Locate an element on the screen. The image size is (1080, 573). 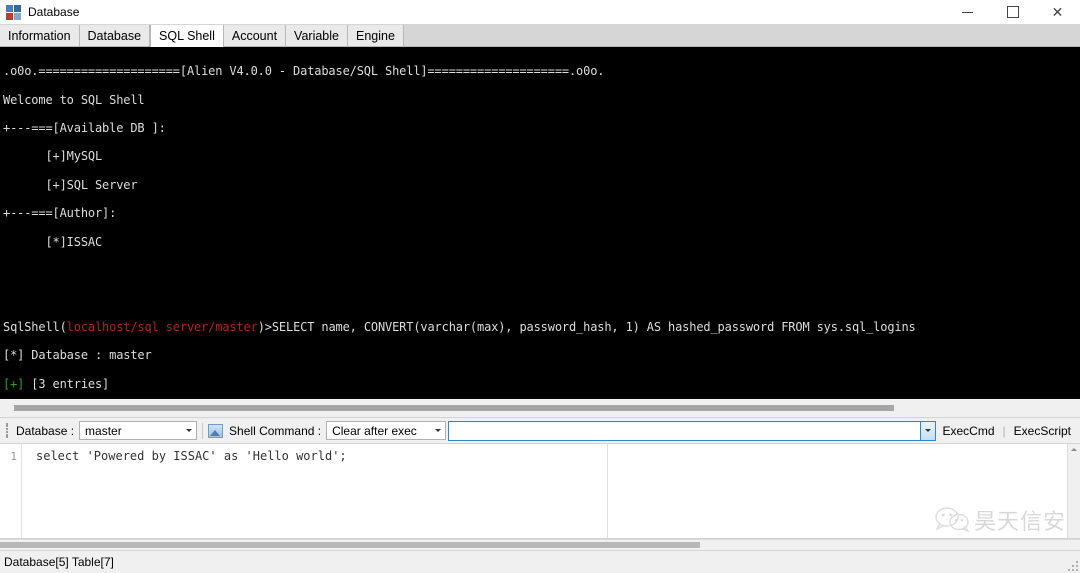
status-bar-text: Database[5] Table[7] is located at coordinates (59, 562).